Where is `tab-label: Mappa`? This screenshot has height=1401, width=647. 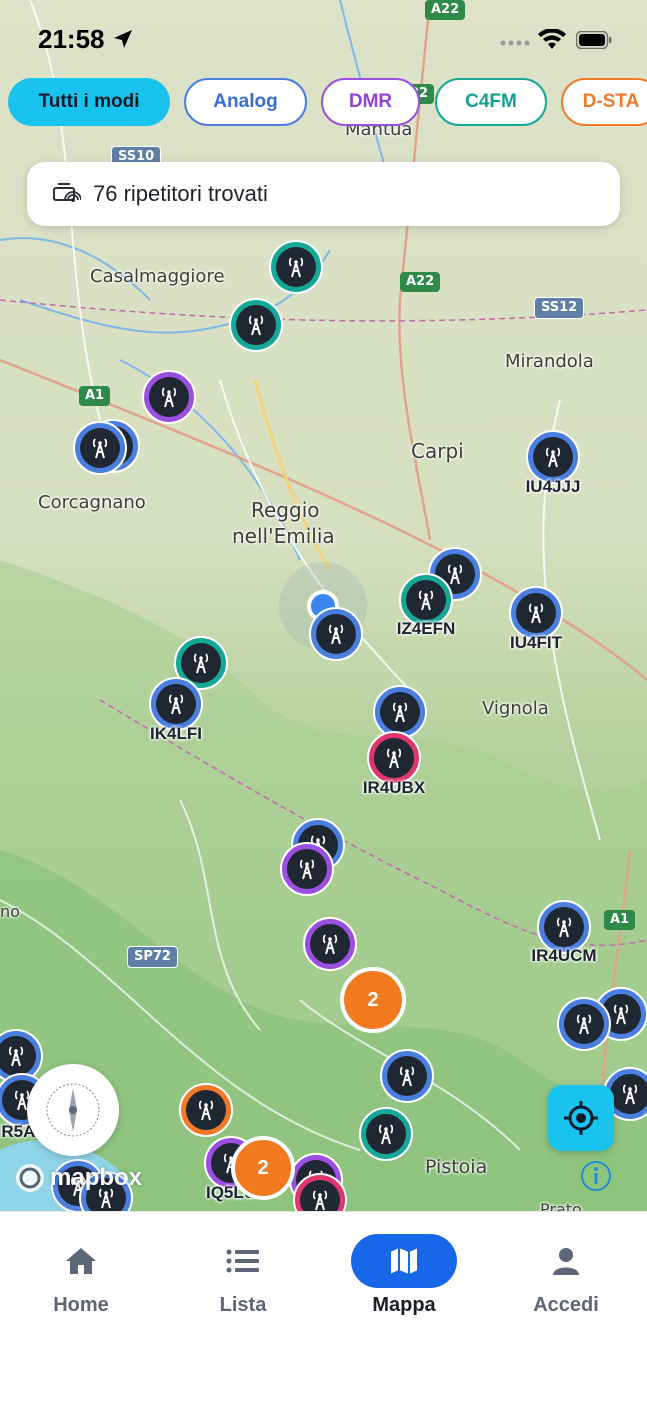
tab-label: Mappa is located at coordinates (404, 1305).